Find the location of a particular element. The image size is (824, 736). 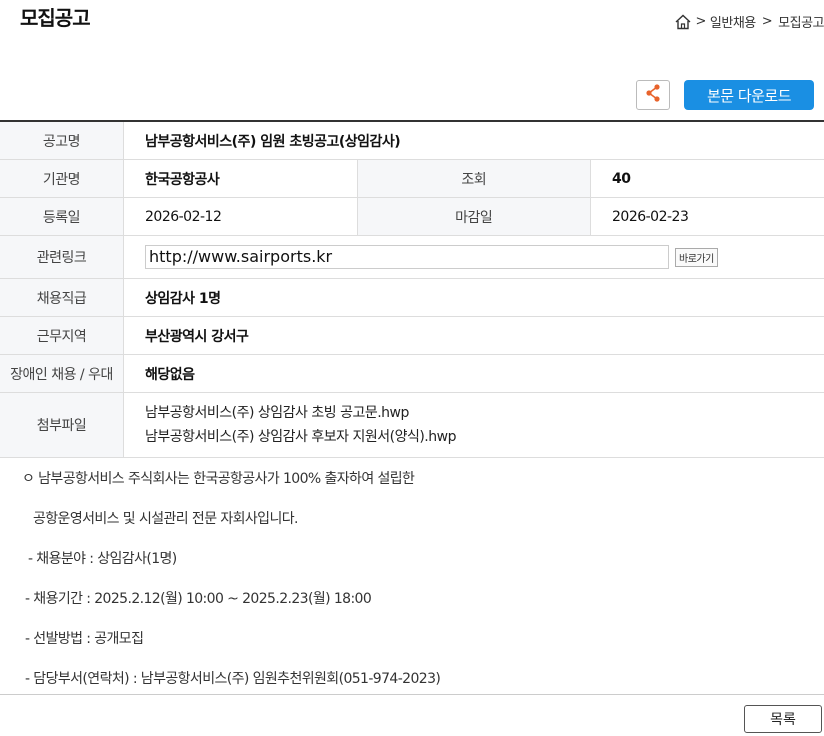

link-cell: http://www.sairports.kr 바로가기 is located at coordinates (473, 257).